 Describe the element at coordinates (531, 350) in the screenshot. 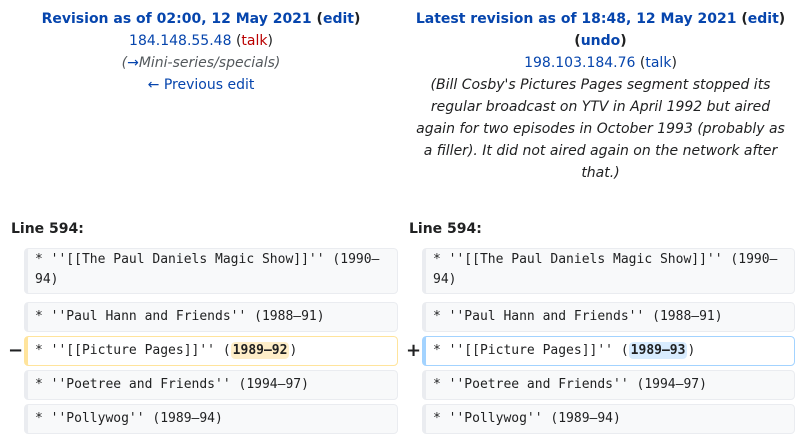

I see `added-line-prefix: * ''[[Picture Pages]]'' (` at that location.